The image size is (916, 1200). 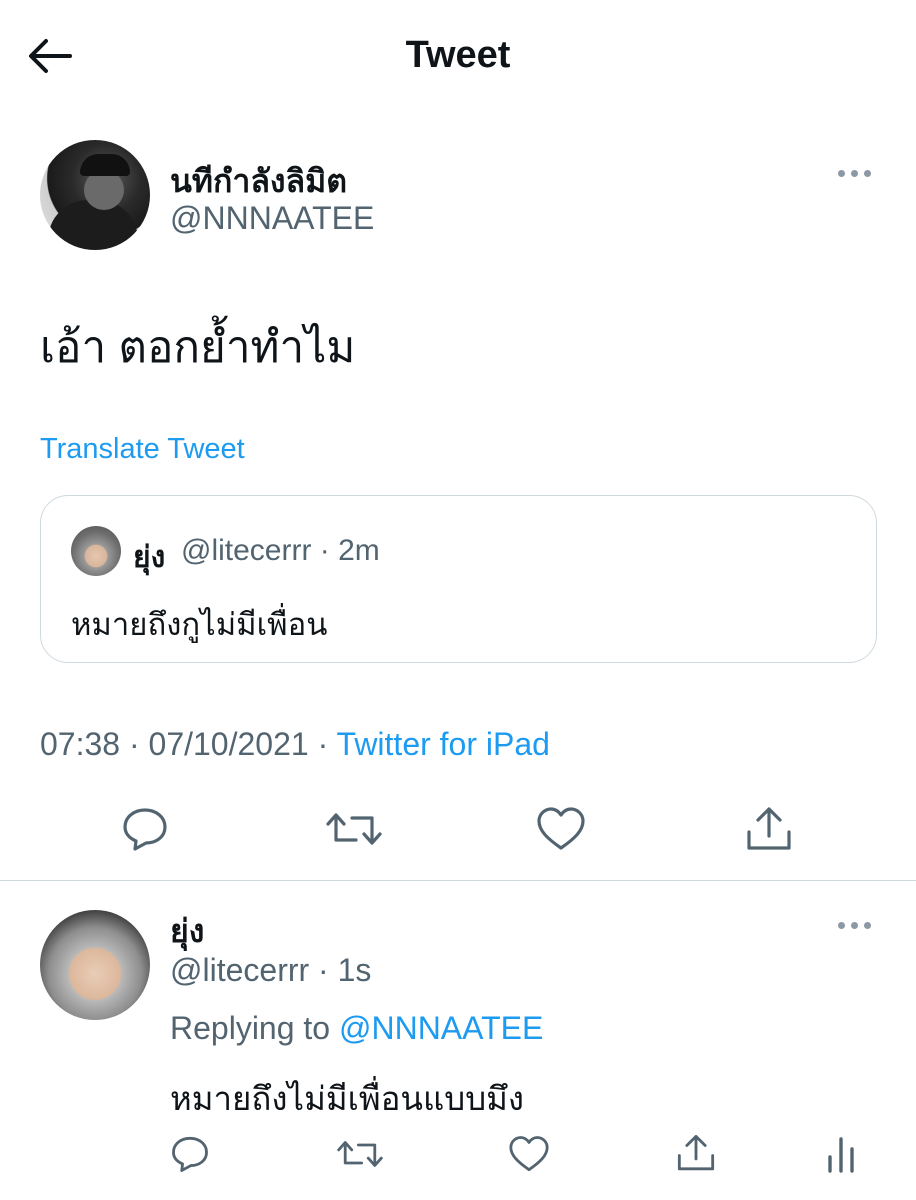 I want to click on reply-author-name: ยุ่ง, so click(x=187, y=931).